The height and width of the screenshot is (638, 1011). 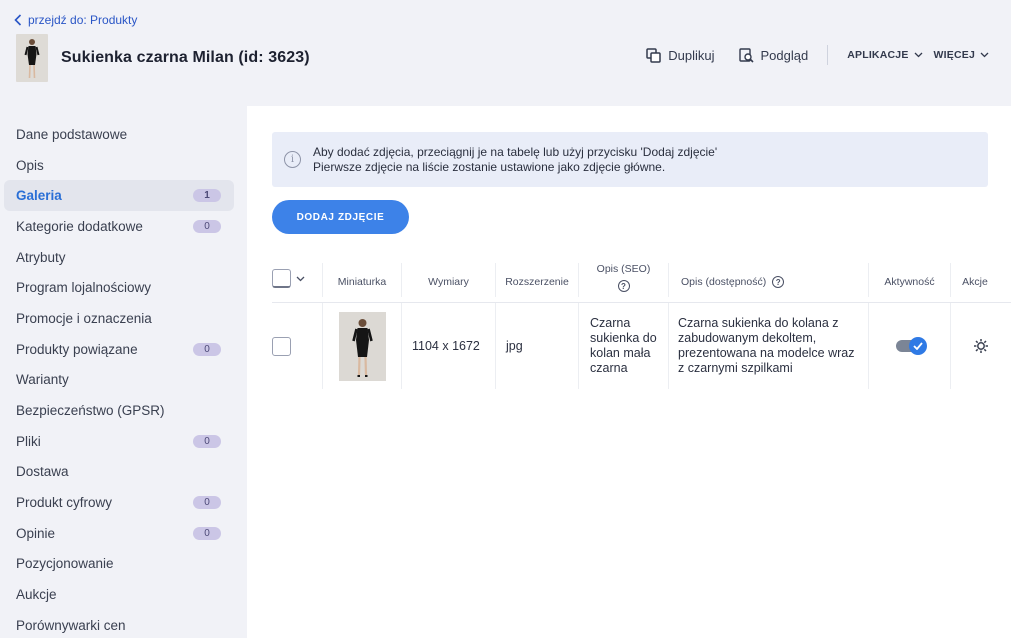 What do you see at coordinates (119, 257) in the screenshot?
I see `sidebar-item: Atrybuty` at bounding box center [119, 257].